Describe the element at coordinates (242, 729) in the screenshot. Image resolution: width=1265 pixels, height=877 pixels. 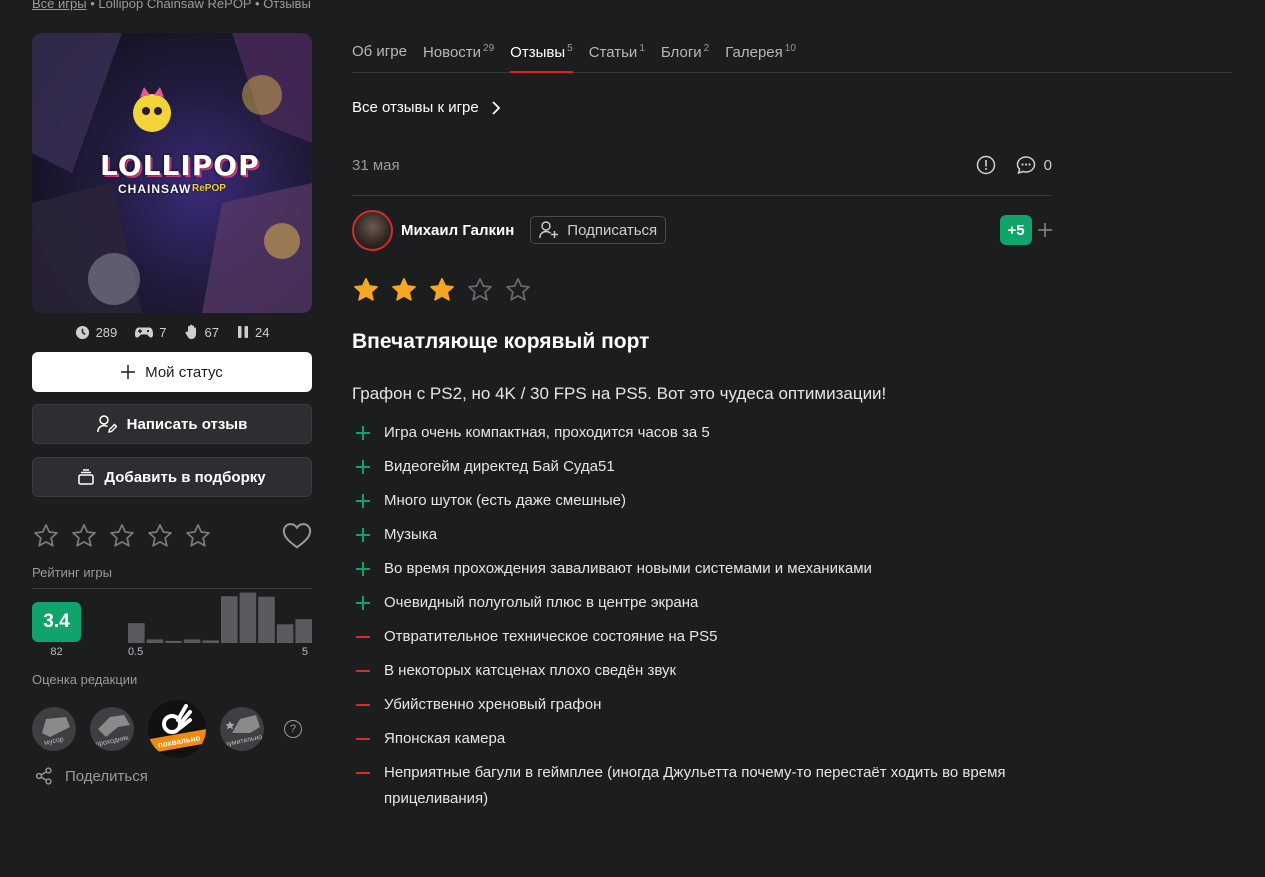
I see `badge-amazing: изумительно` at that location.